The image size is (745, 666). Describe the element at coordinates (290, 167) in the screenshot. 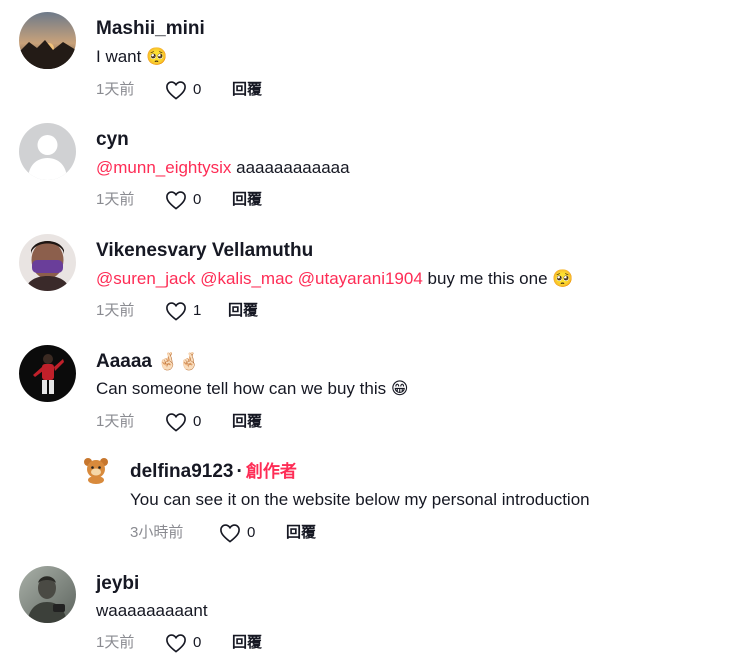

I see `comment-body: aaaaaaaaaaaa` at that location.